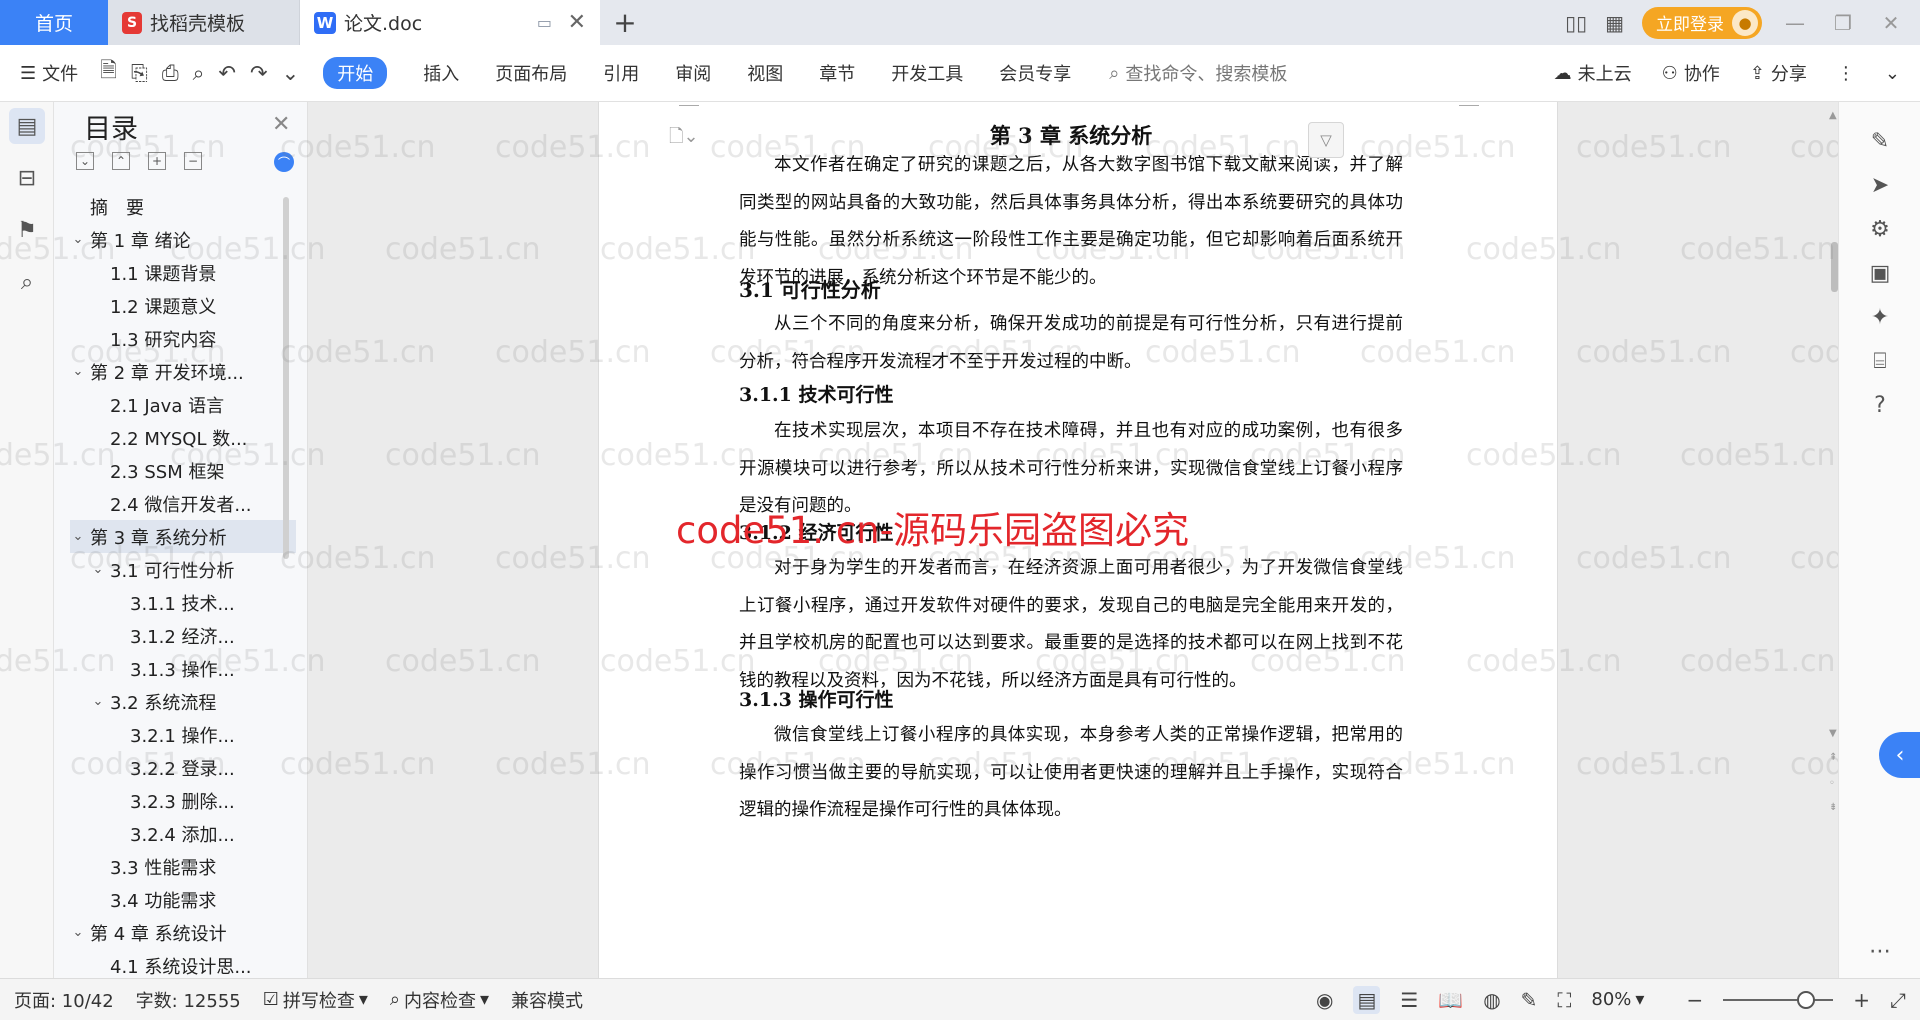 This screenshot has width=1920, height=1020. Describe the element at coordinates (183, 701) in the screenshot. I see `toc-item: ⌄ 3.2 系统流程` at that location.